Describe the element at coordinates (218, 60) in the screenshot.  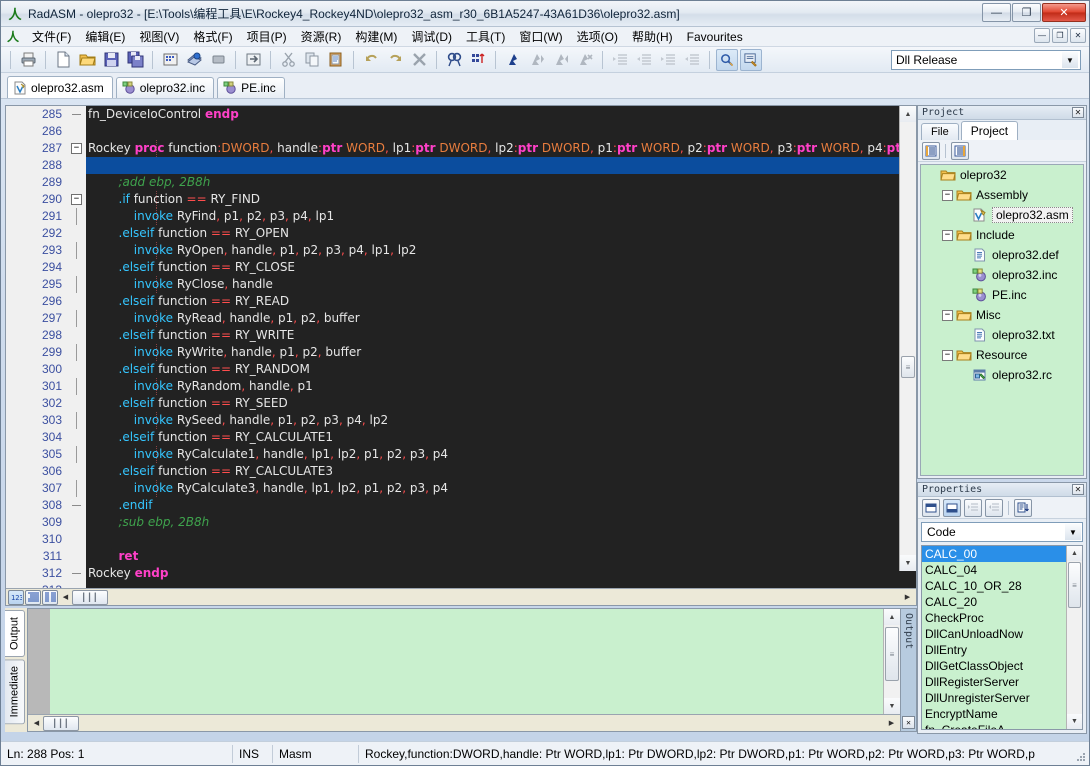
I see `stop-icon` at that location.